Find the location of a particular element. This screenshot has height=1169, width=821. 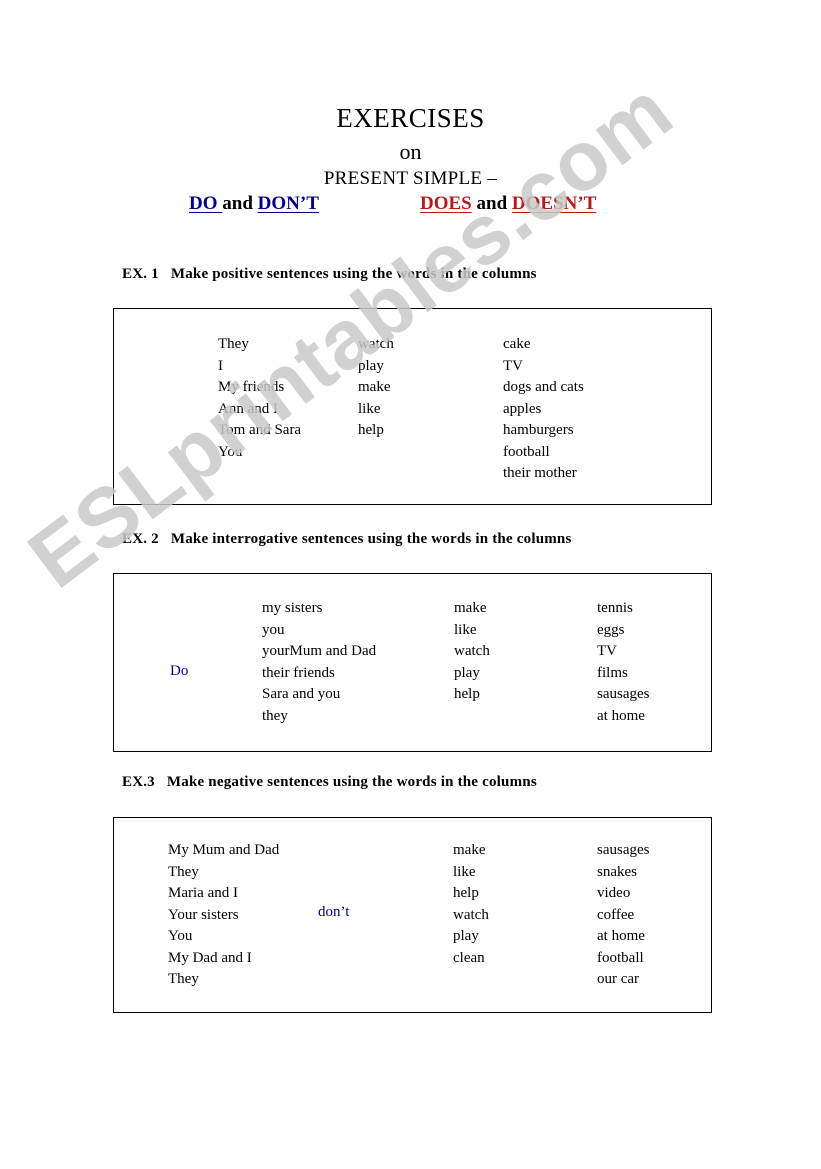

auxiliary-does-conjunction: and is located at coordinates (491, 203).